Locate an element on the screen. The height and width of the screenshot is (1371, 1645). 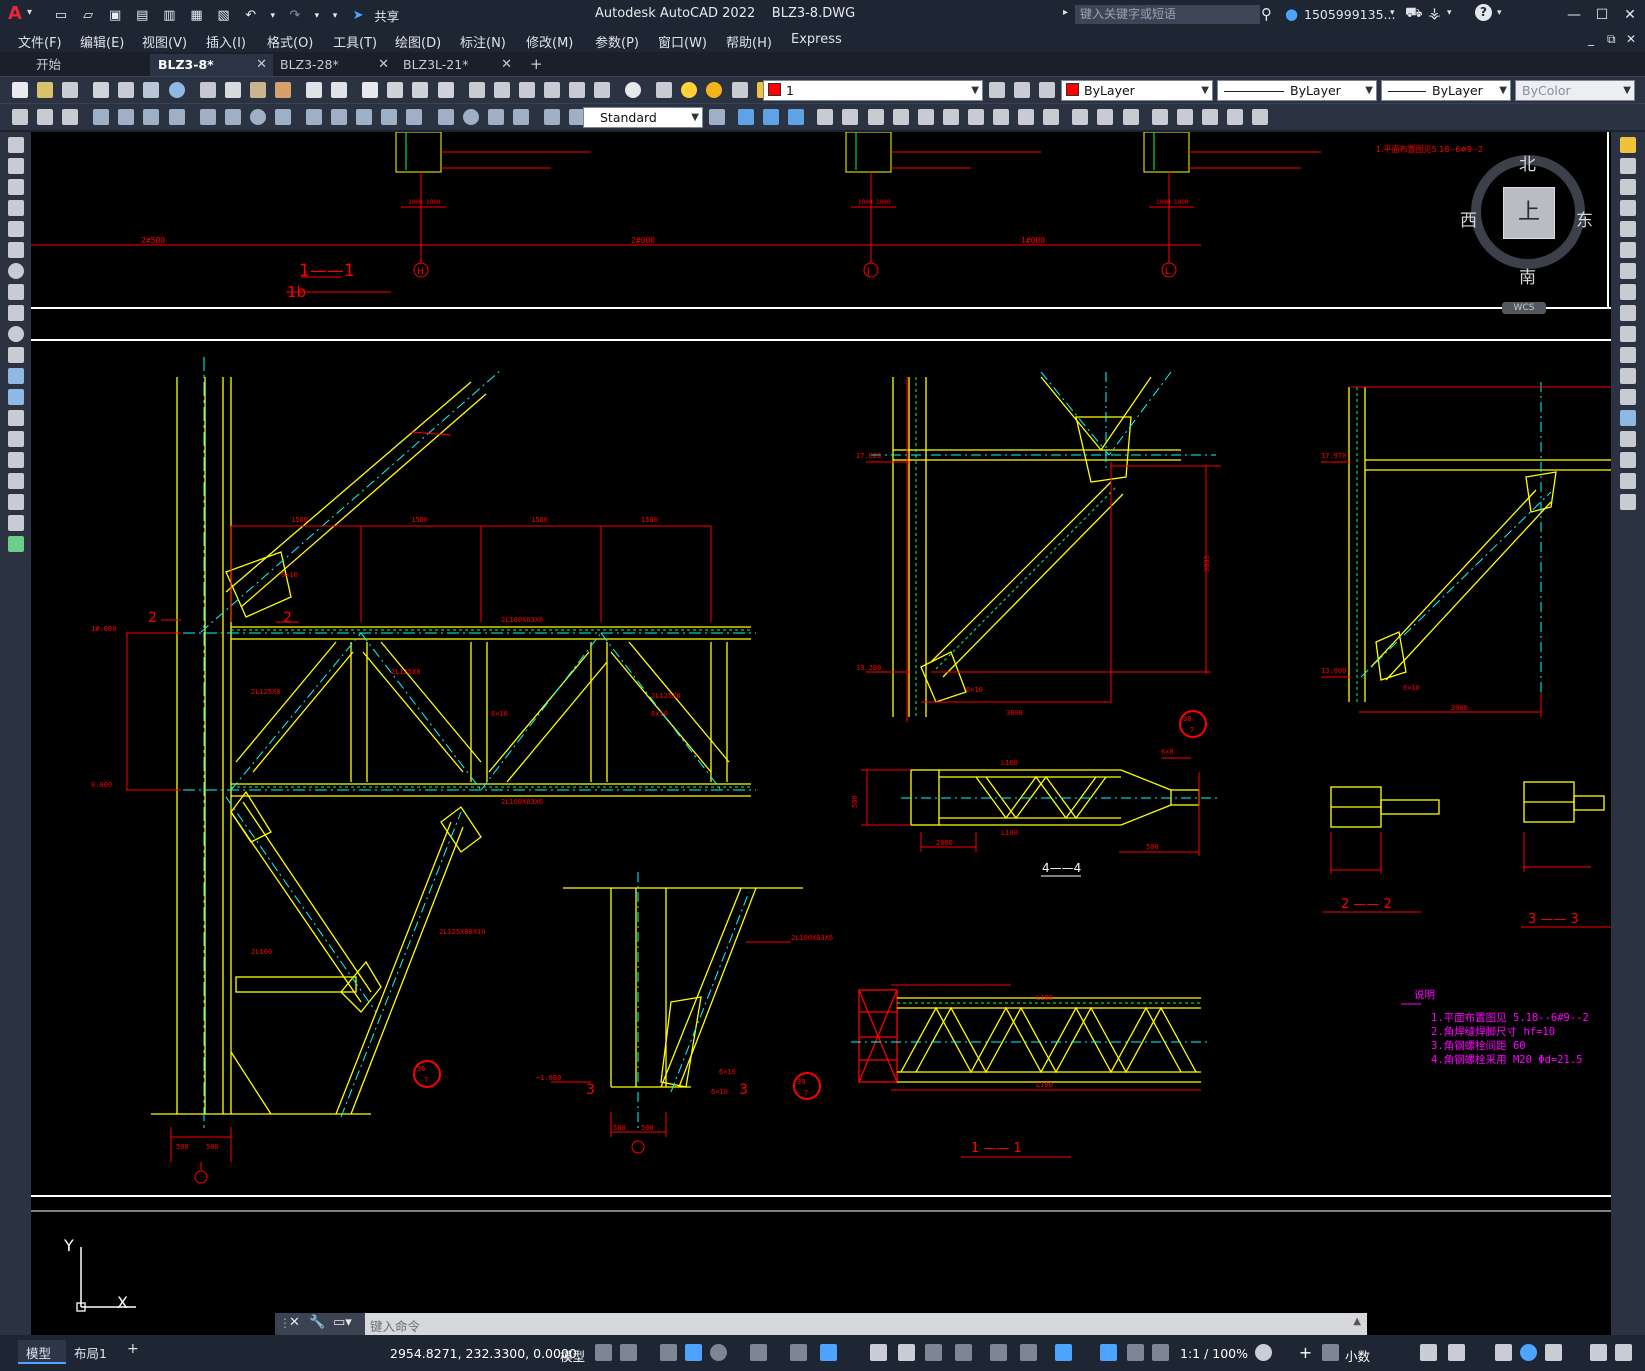
union-icon is located at coordinates (771, 117).